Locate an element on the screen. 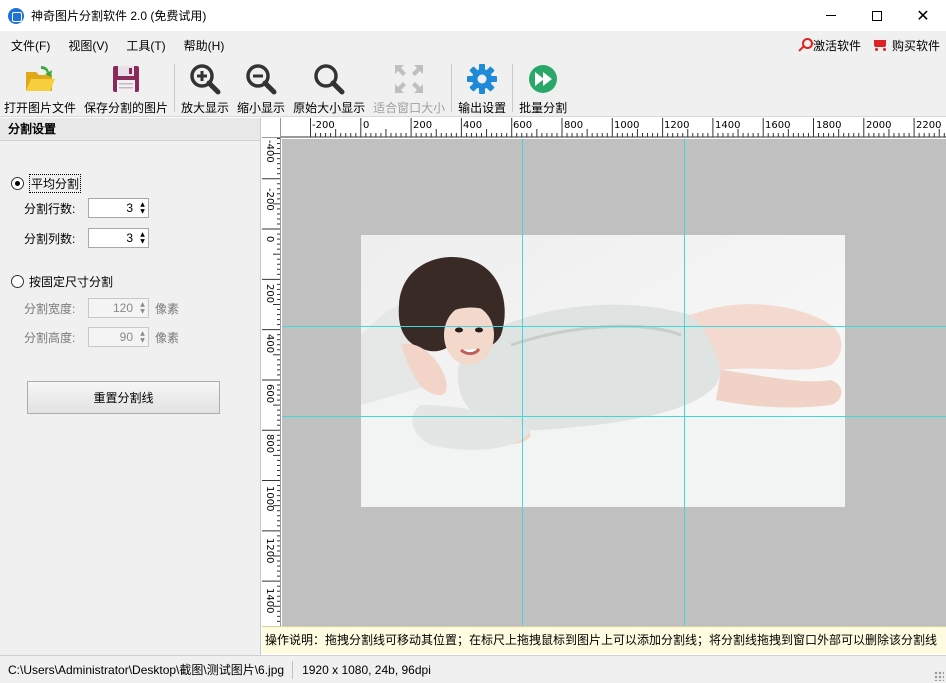 The width and height of the screenshot is (946, 683). menu-view: 视图(V) is located at coordinates (88, 45).